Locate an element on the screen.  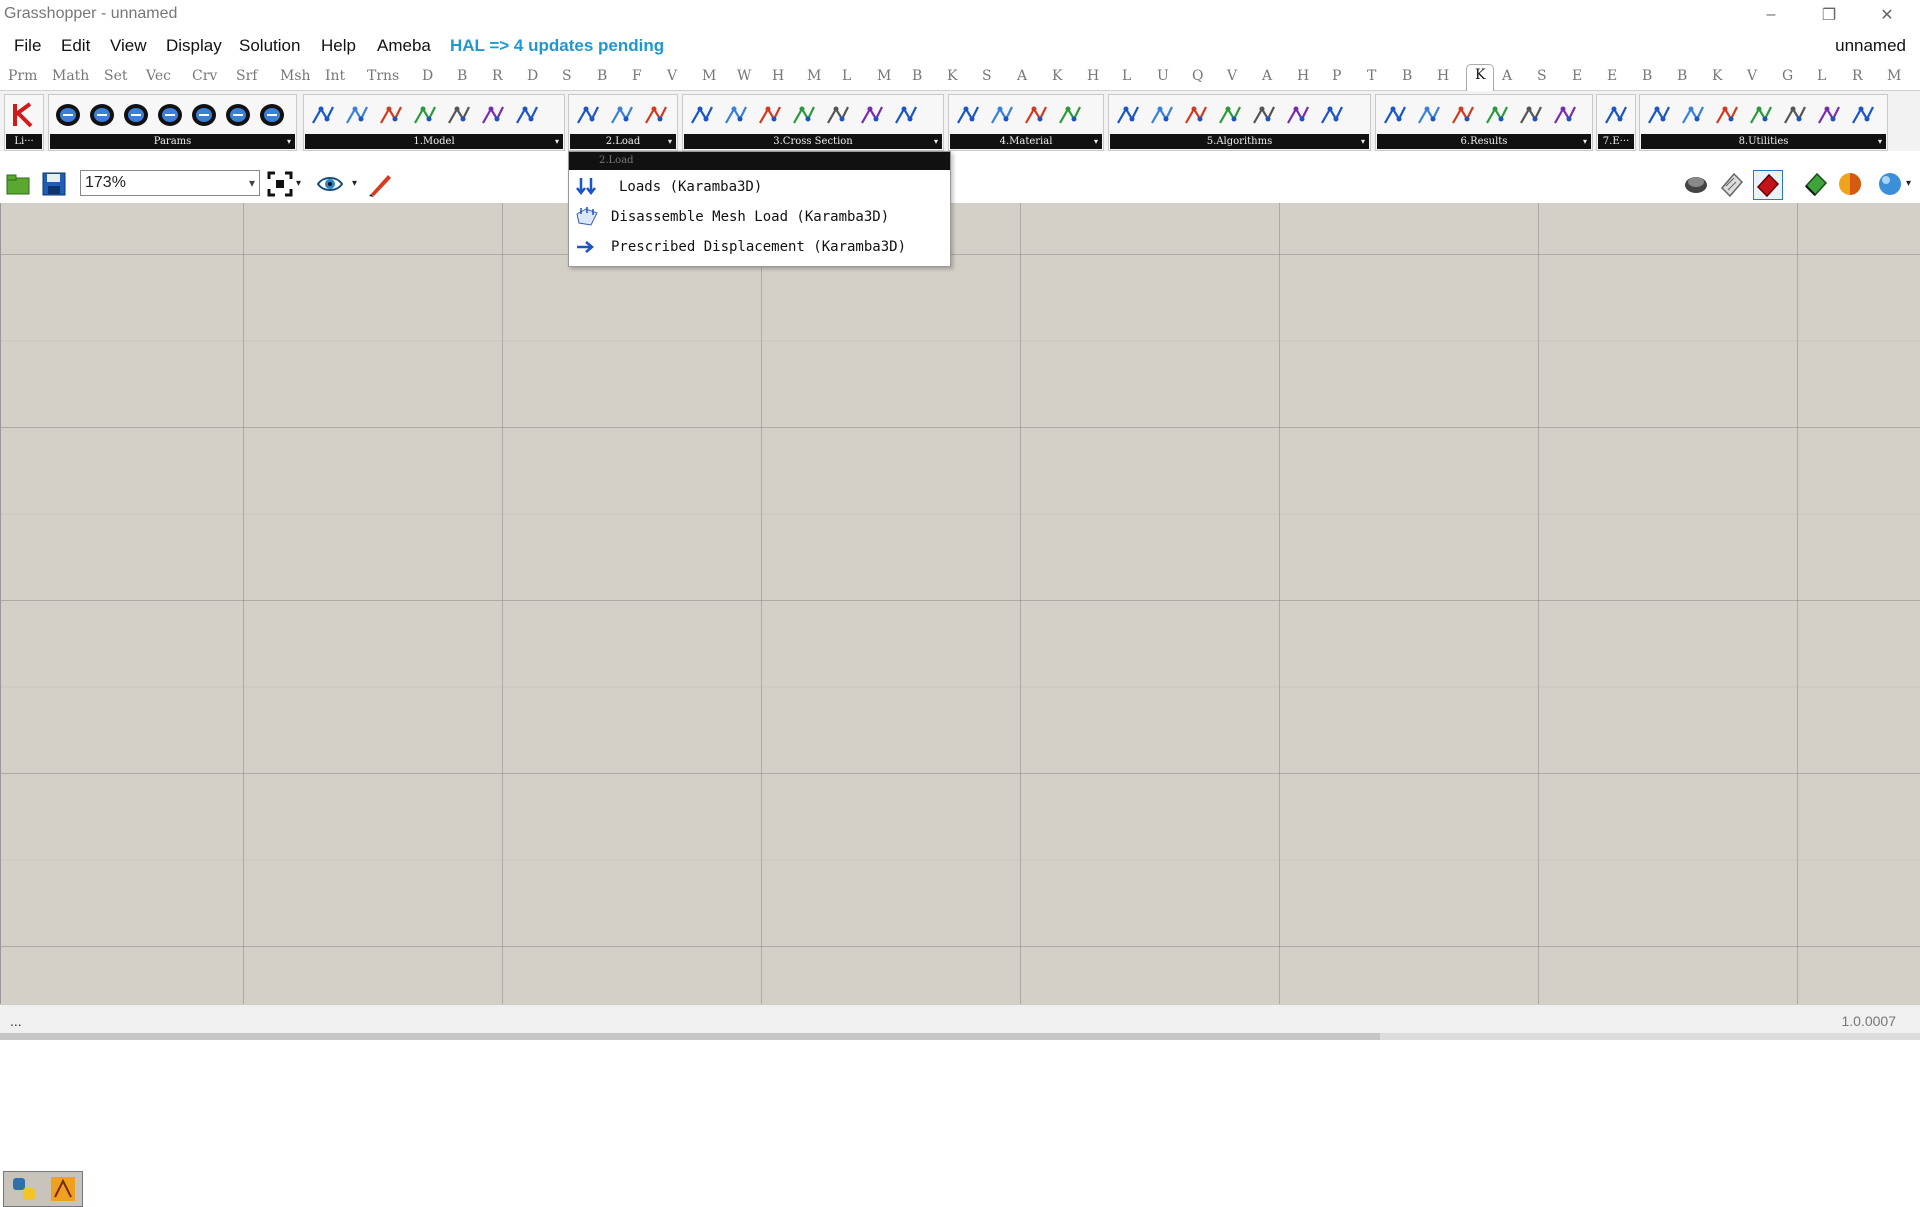
element-felting-icon is located at coordinates (1829, 115).